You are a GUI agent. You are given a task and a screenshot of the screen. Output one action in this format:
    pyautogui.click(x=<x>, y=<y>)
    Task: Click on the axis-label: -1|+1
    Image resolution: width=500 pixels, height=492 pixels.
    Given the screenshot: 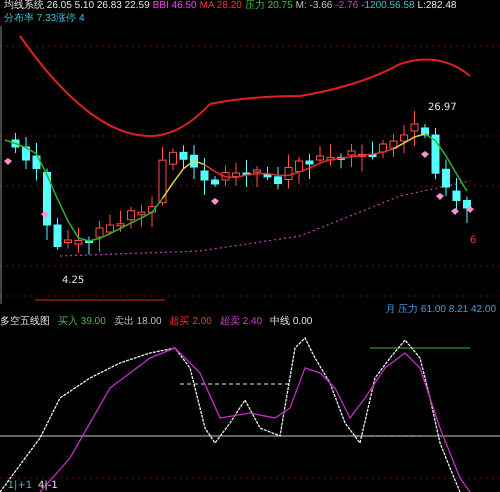 What is the action you would take?
    pyautogui.click(x=18, y=485)
    